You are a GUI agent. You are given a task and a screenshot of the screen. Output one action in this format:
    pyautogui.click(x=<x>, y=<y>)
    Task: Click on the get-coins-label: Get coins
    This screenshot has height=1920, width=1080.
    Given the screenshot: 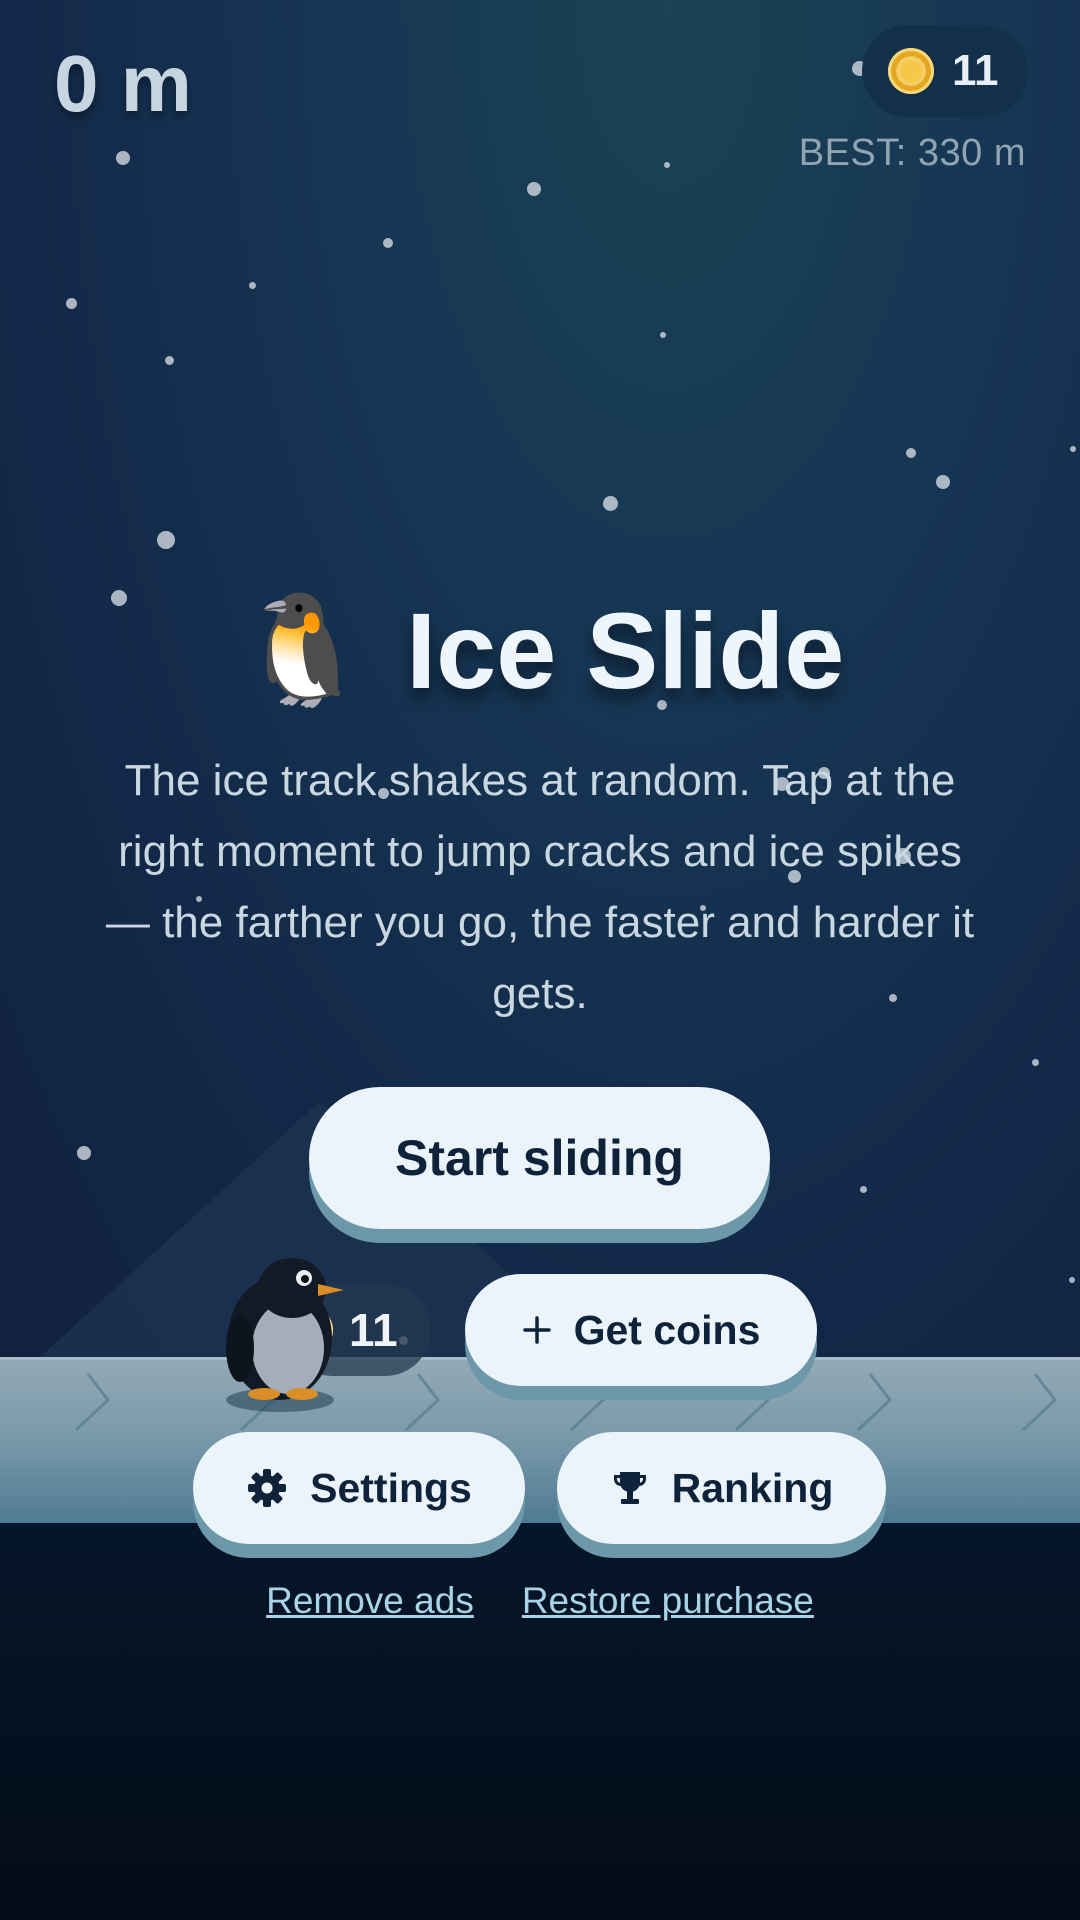 What is the action you would take?
    pyautogui.click(x=667, y=1329)
    